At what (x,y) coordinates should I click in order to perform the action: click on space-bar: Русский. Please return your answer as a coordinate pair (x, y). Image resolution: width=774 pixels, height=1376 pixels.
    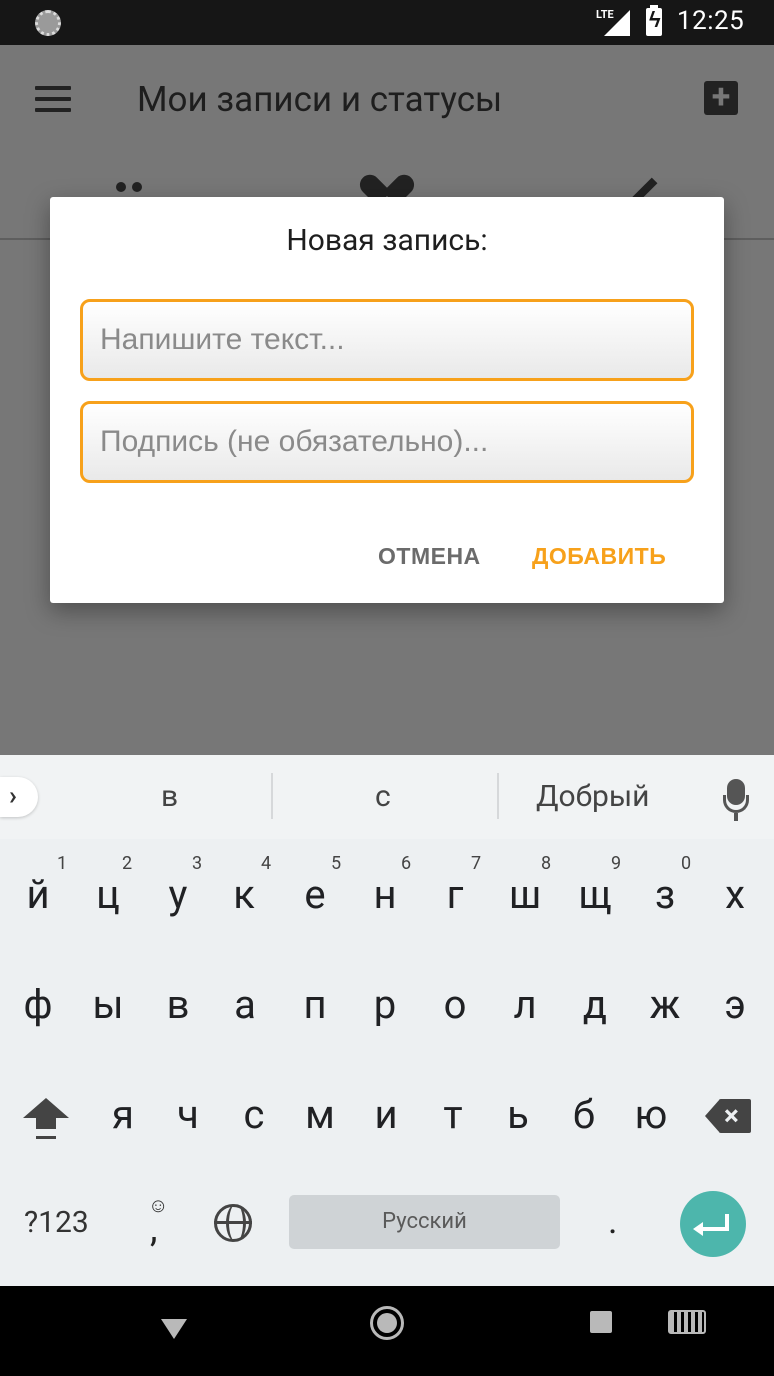
    Looking at the image, I should click on (424, 1222).